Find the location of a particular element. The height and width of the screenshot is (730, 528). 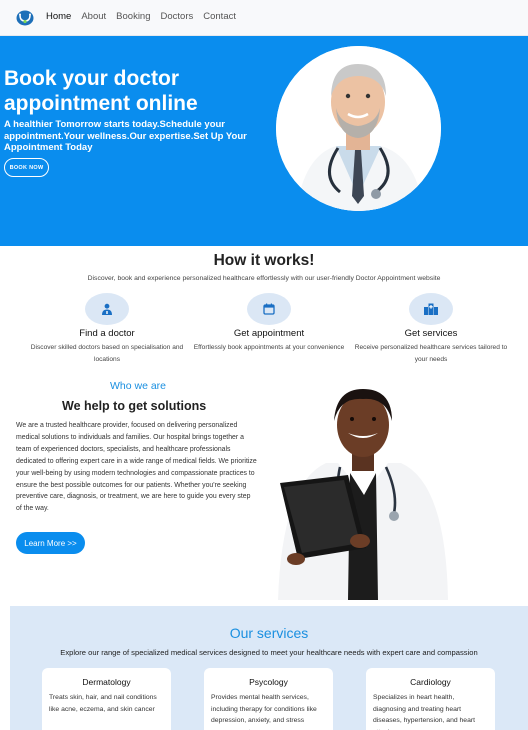

step-title: Get services is located at coordinates (431, 333).